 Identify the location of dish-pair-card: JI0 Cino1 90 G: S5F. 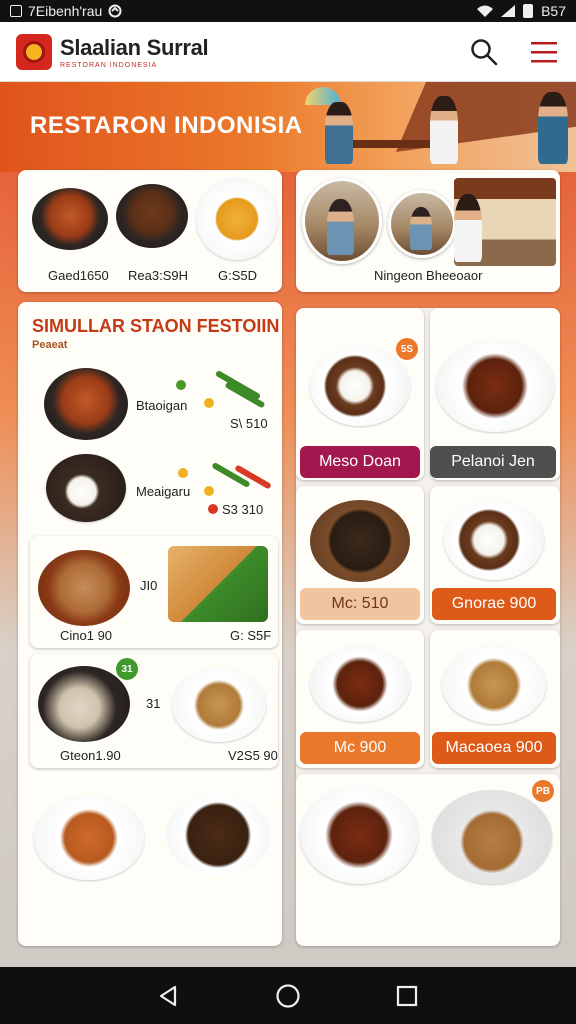
(154, 592).